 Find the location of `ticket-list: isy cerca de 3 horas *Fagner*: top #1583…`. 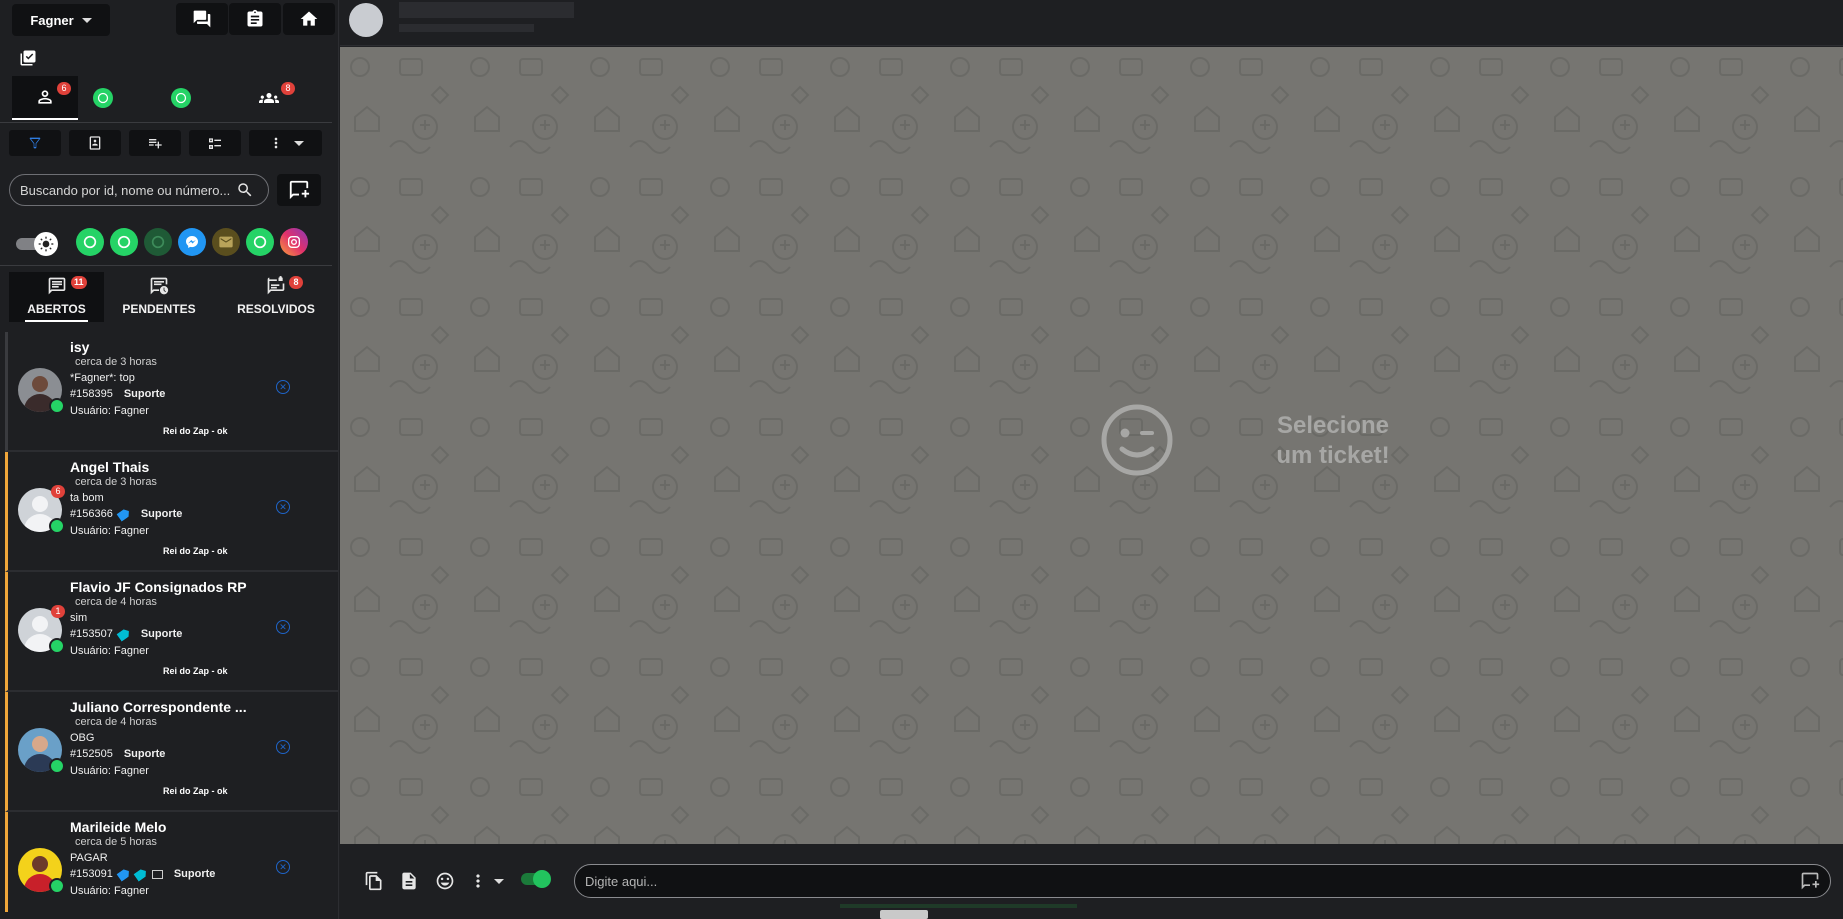

ticket-list: isy cerca de 3 horas *Fagner*: top #1583… is located at coordinates (169, 622).